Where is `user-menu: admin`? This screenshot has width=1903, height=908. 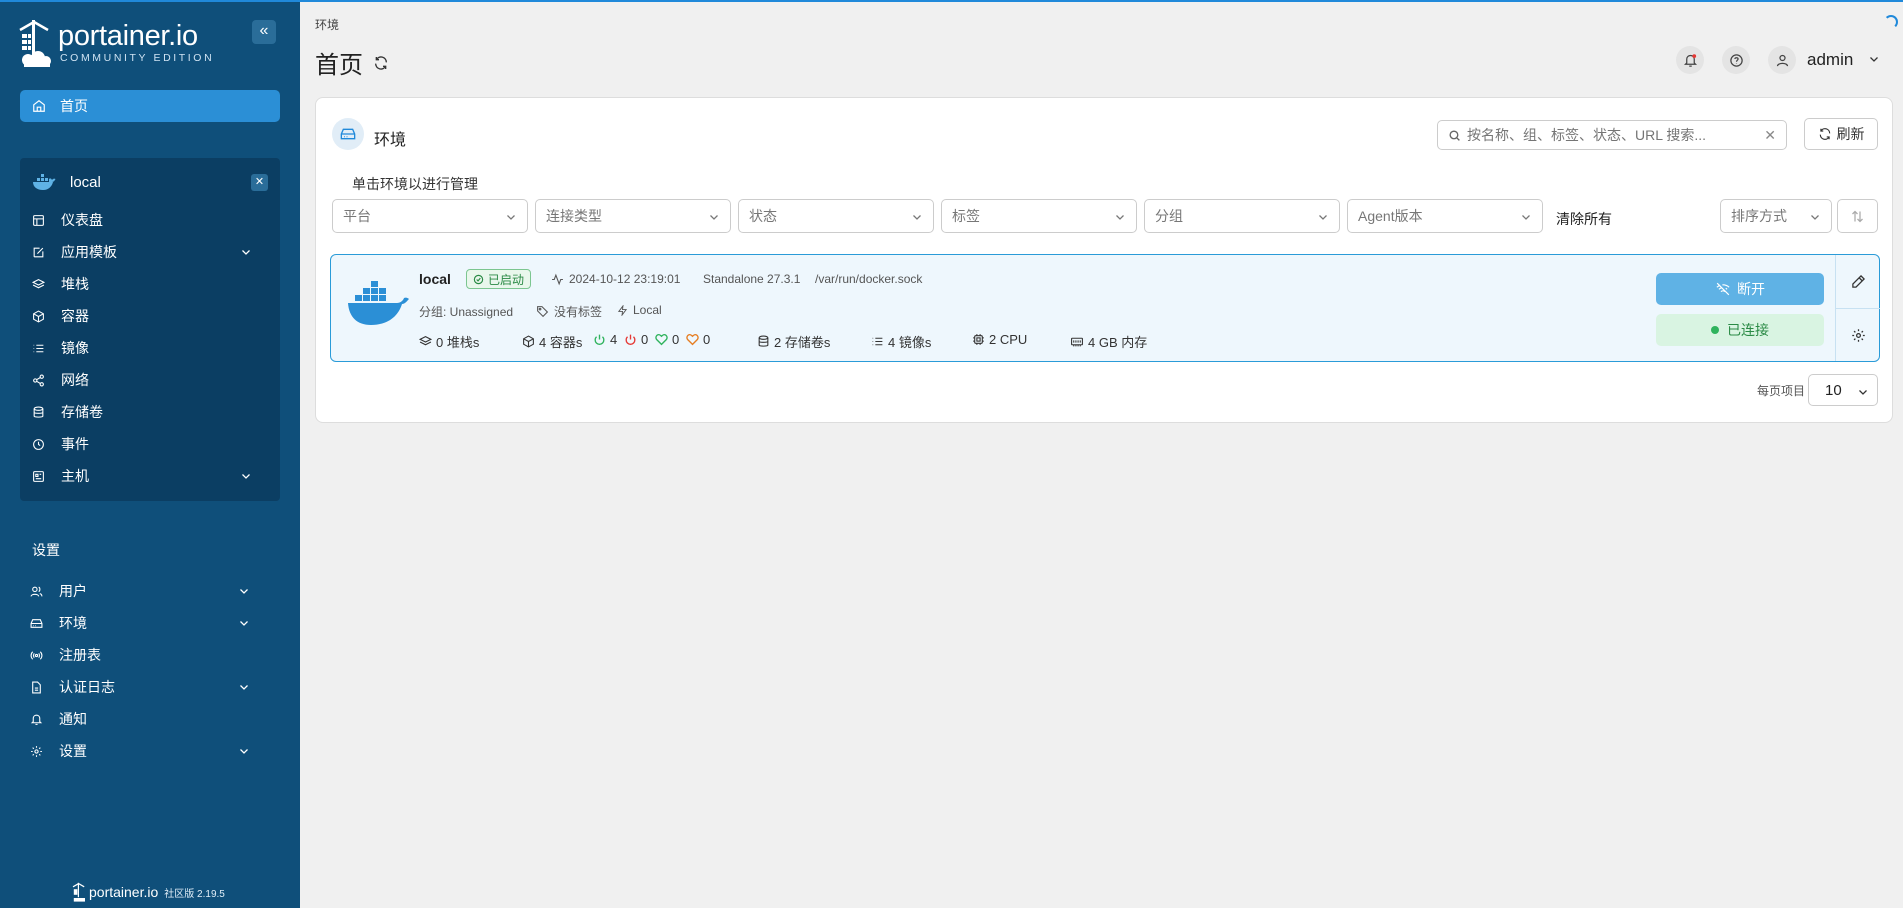 user-menu: admin is located at coordinates (1843, 60).